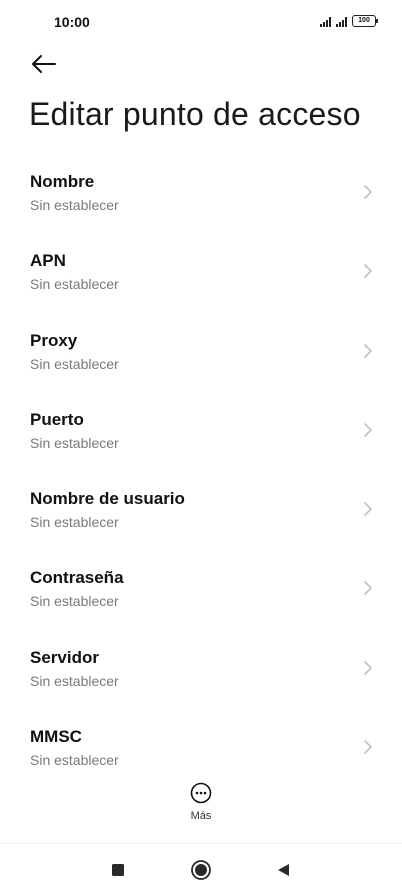  What do you see at coordinates (349, 21) in the screenshot?
I see `status-icons: 100` at bounding box center [349, 21].